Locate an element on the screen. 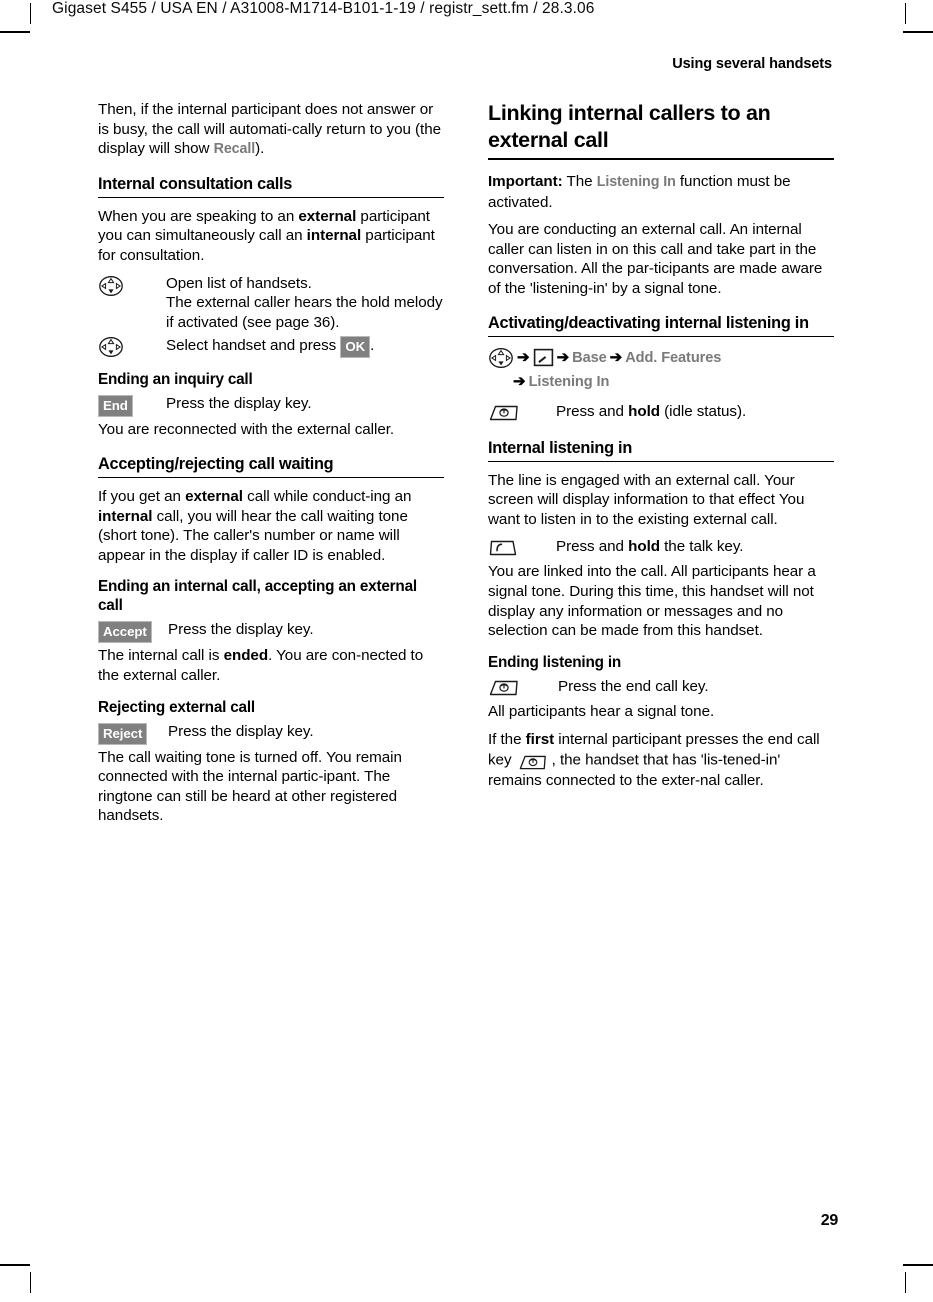 The height and width of the screenshot is (1302, 933). key-row-select-handset: Select handset and press OK. is located at coordinates (271, 347).